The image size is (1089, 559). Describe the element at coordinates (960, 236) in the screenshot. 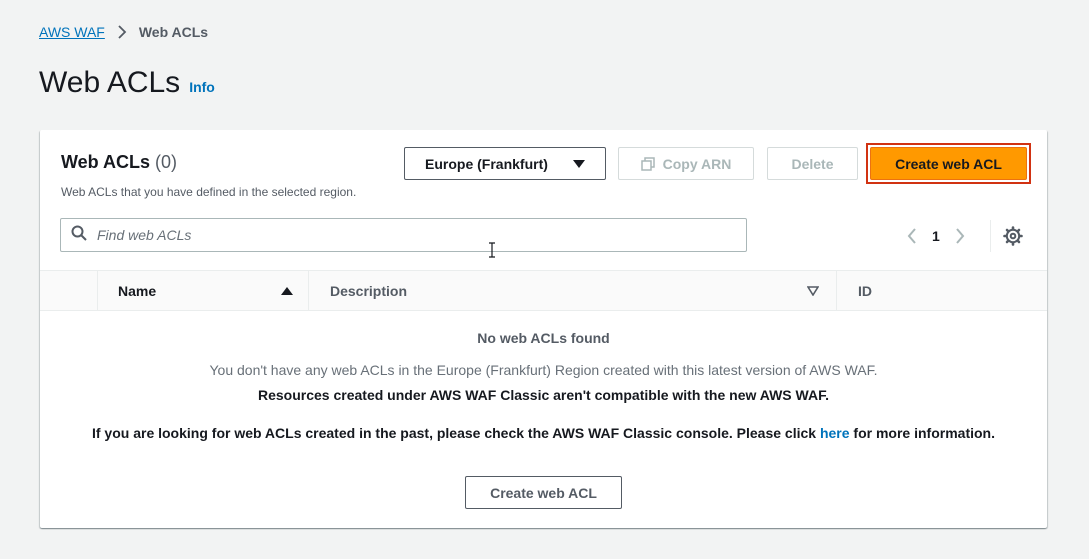

I see `next-page-icon` at that location.